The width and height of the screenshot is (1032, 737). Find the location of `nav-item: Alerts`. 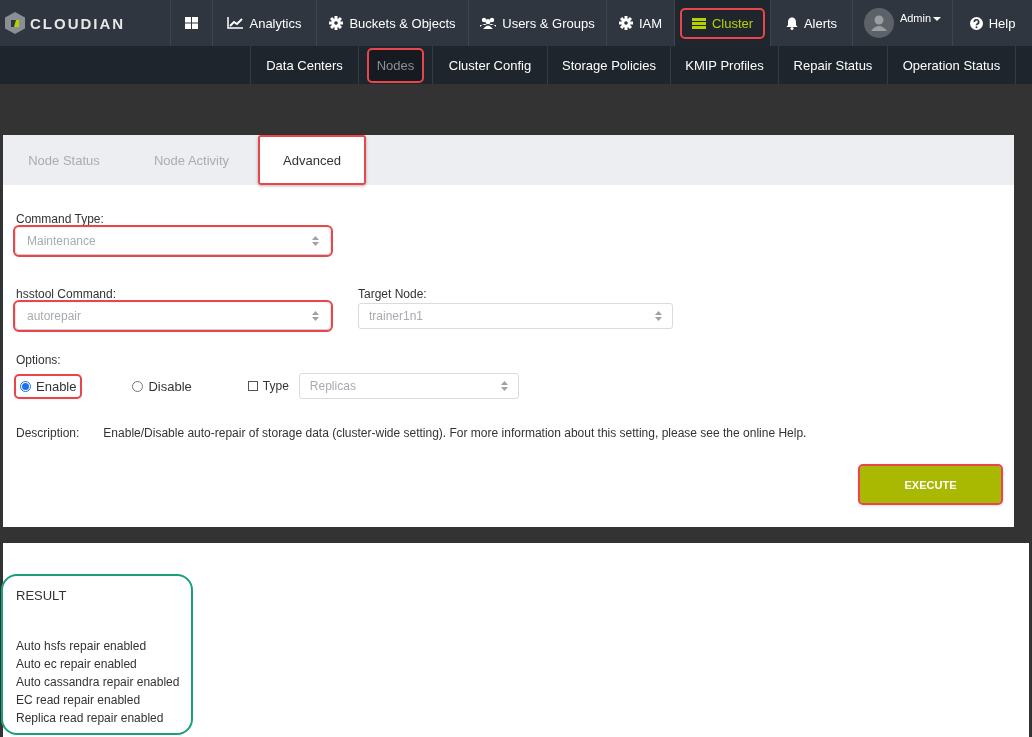

nav-item: Alerts is located at coordinates (811, 23).